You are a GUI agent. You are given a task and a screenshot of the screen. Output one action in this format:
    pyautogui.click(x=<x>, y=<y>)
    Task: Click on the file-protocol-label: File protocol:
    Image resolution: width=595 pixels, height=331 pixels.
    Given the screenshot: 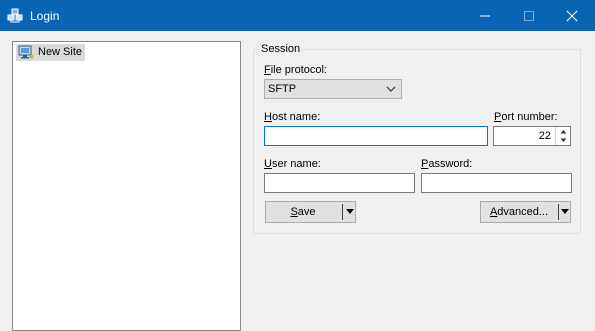 What is the action you would take?
    pyautogui.click(x=295, y=70)
    